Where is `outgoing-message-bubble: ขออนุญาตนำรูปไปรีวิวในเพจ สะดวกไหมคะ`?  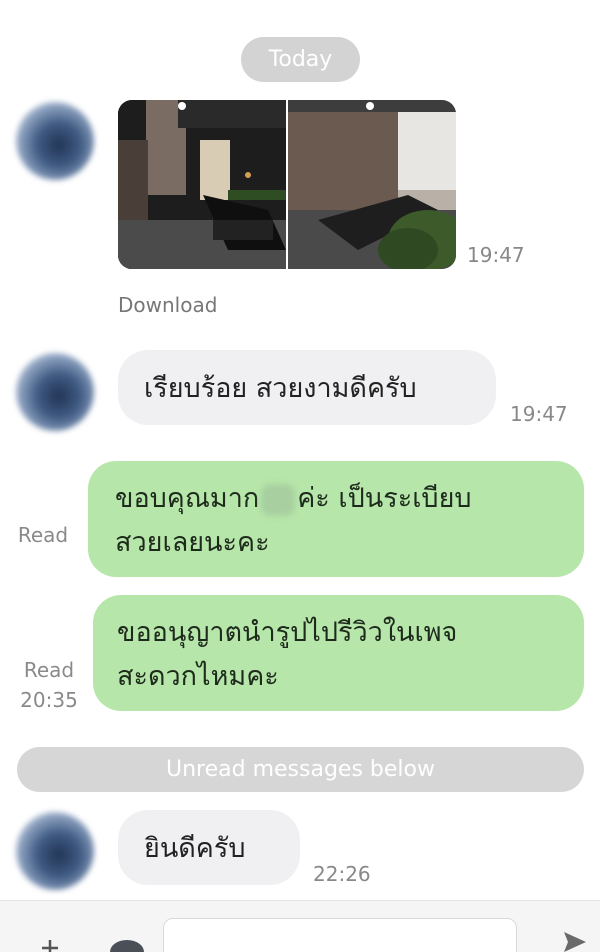
outgoing-message-bubble: ขออนุญาตนำรูปไปรีวิวในเพจ สะดวกไหมคะ is located at coordinates (338, 653).